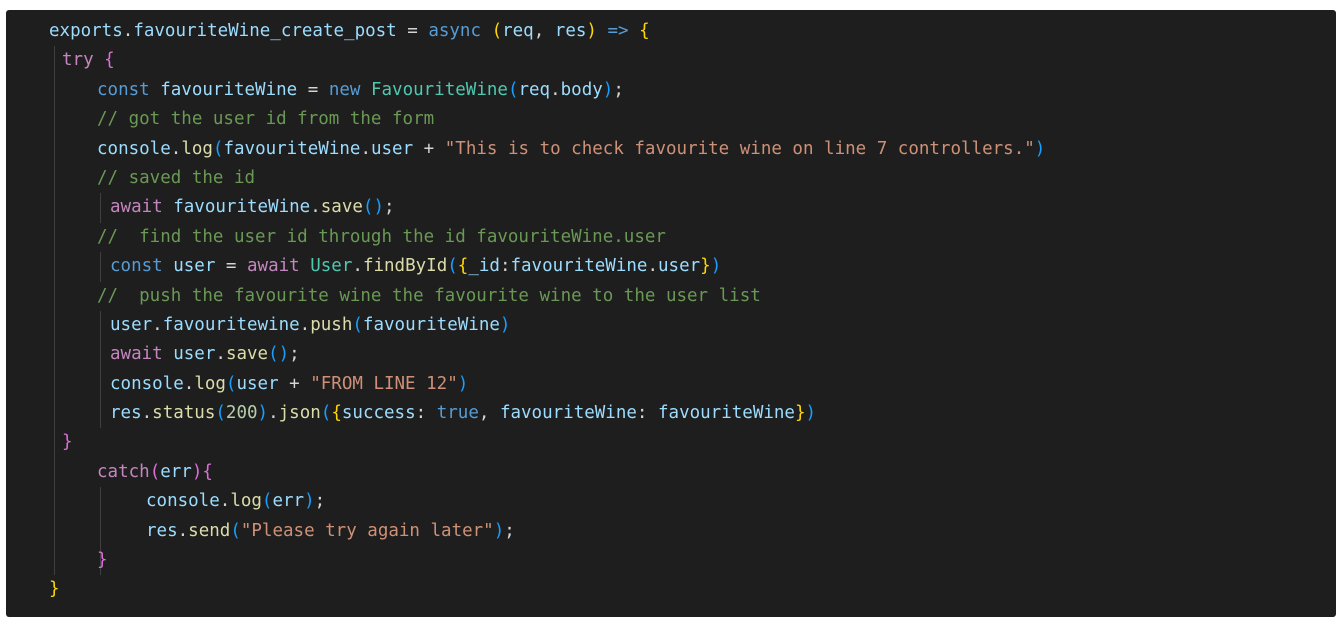 This screenshot has width=1342, height=623. I want to click on code-line: user.favouritewine.push(favouriteWine), so click(671, 325).